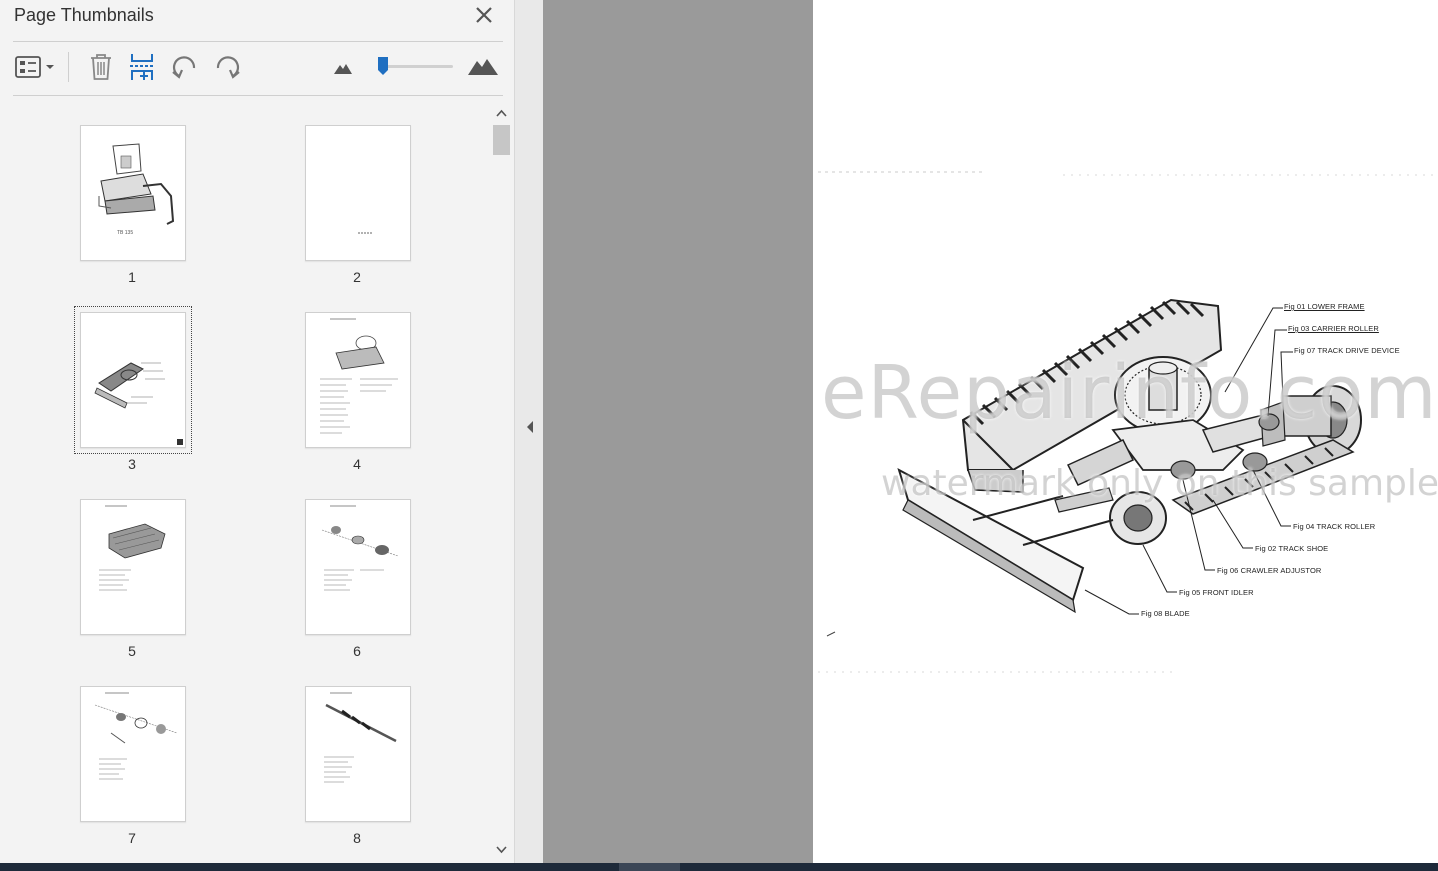 This screenshot has height=871, width=1438. Describe the element at coordinates (180, 442) in the screenshot. I see `selection-marker` at that location.